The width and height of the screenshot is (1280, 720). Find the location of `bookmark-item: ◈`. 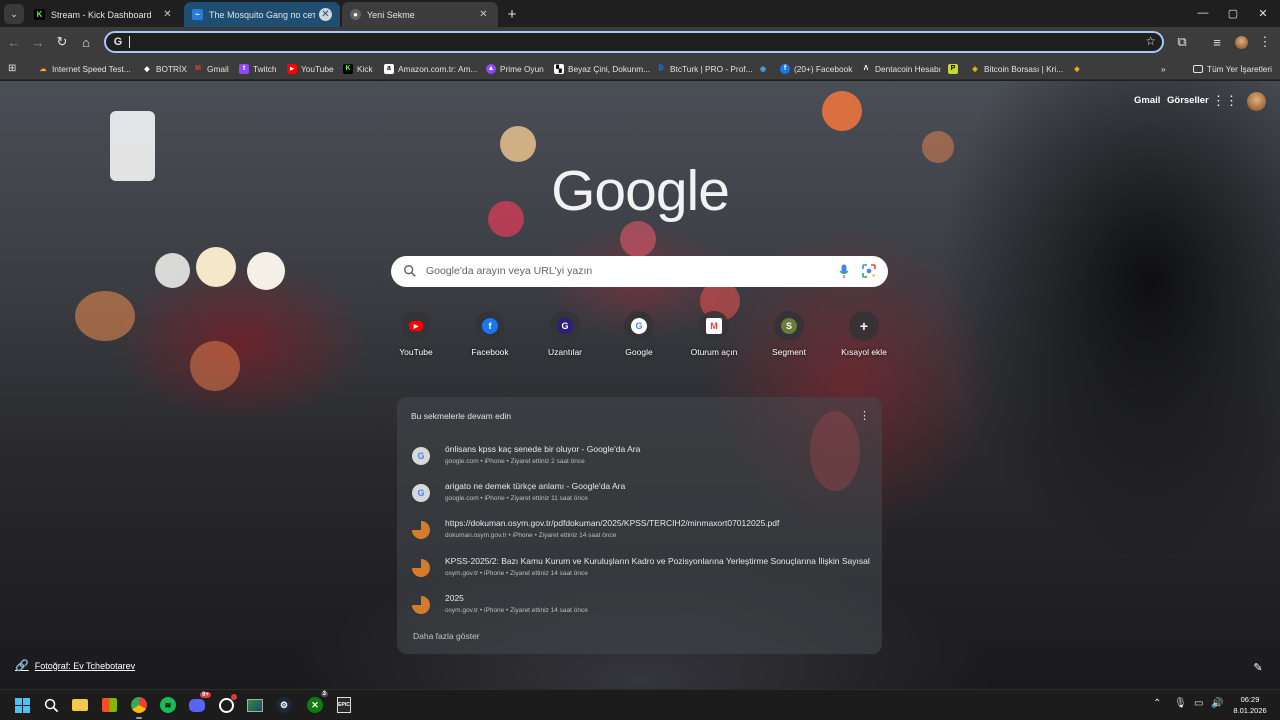

bookmark-item: ◈ is located at coordinates (1079, 68).